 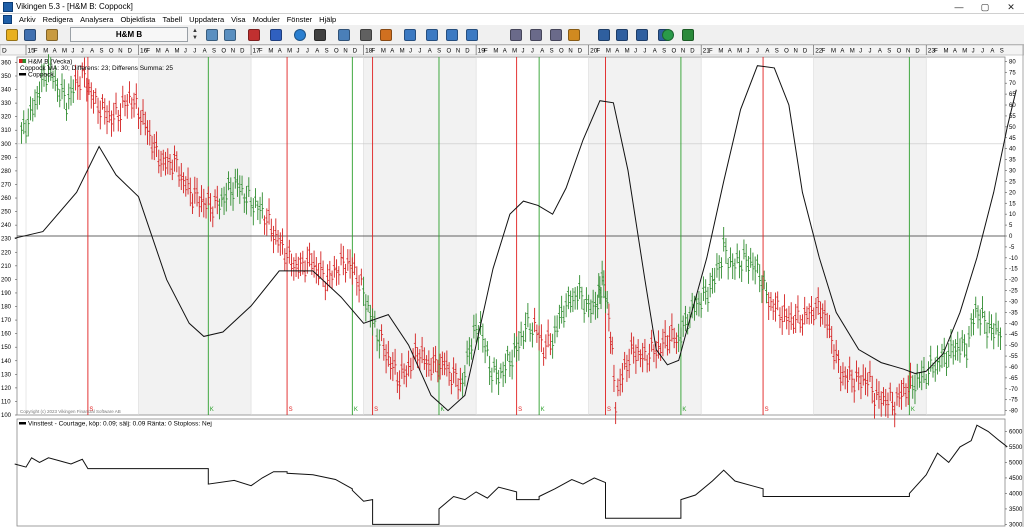 I want to click on menu-objektlista: Objektlista, so click(x=137, y=19).